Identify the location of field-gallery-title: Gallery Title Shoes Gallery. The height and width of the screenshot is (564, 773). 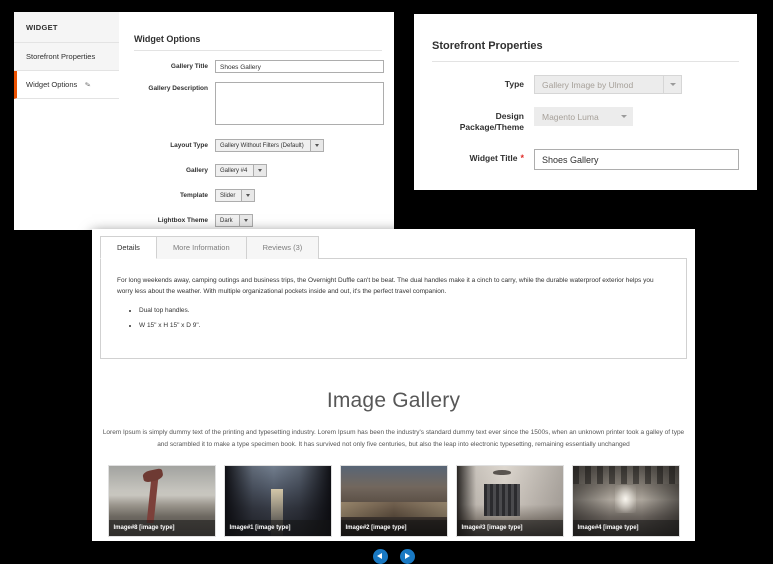
(259, 66).